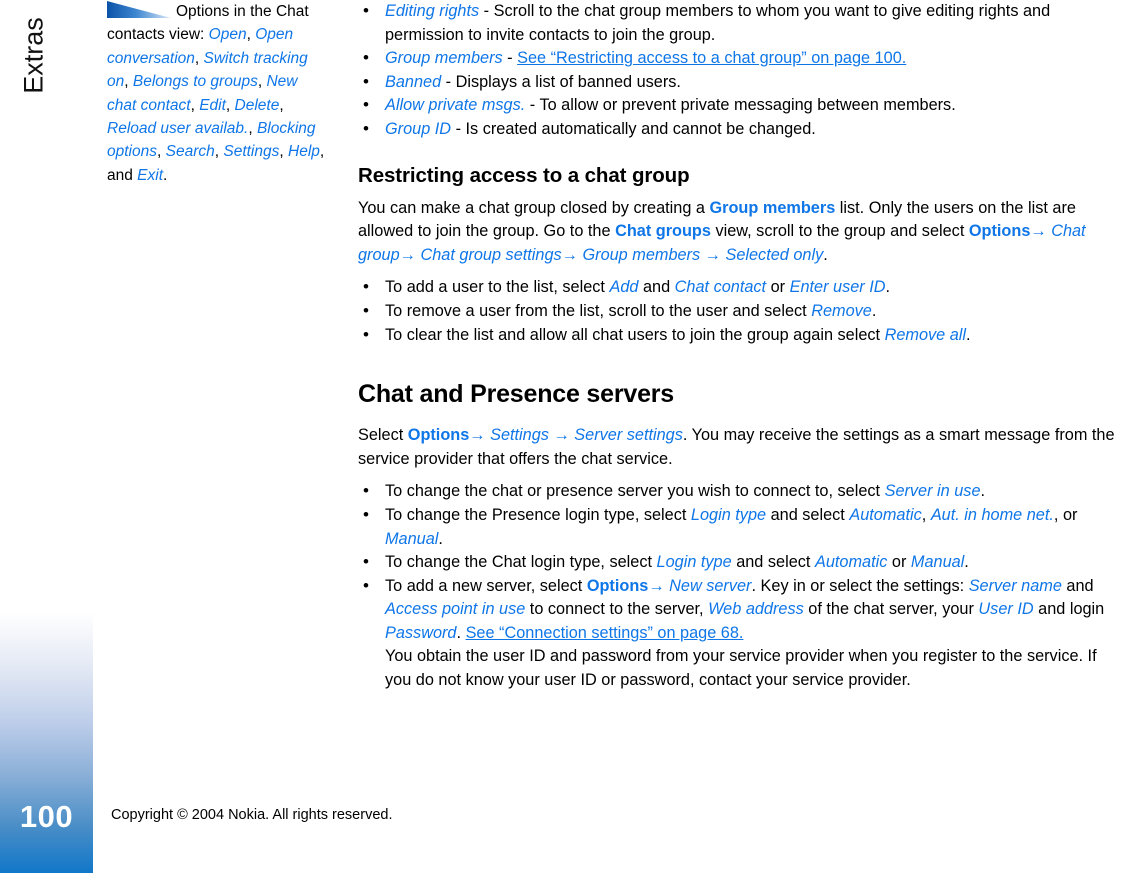 This screenshot has height=873, width=1121. Describe the element at coordinates (383, 435) in the screenshot. I see `para-text: Select` at that location.